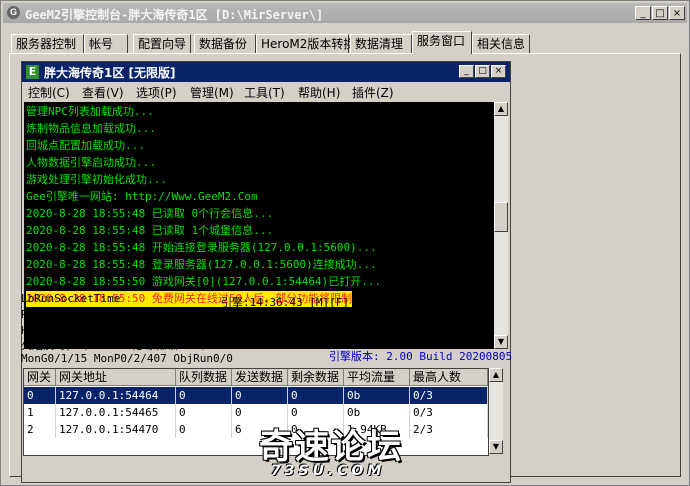  Describe the element at coordinates (162, 44) in the screenshot. I see `tab-config-wizard: 配置向导` at that location.